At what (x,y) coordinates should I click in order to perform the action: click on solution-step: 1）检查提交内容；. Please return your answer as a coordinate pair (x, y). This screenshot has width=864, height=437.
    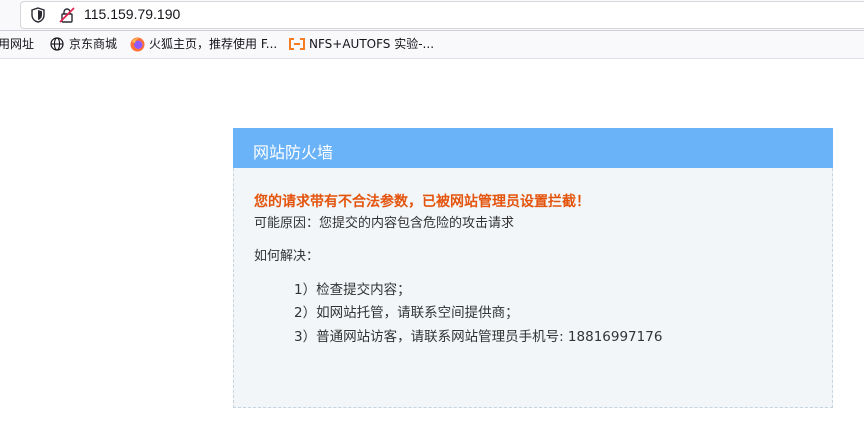
    Looking at the image, I should click on (352, 290).